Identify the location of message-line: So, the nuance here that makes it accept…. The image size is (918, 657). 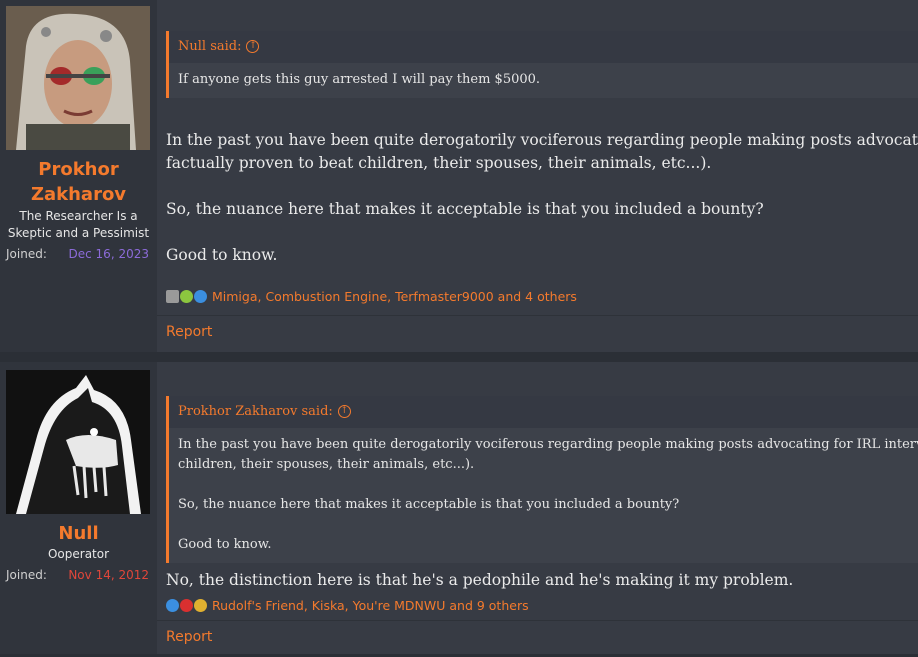
(465, 209).